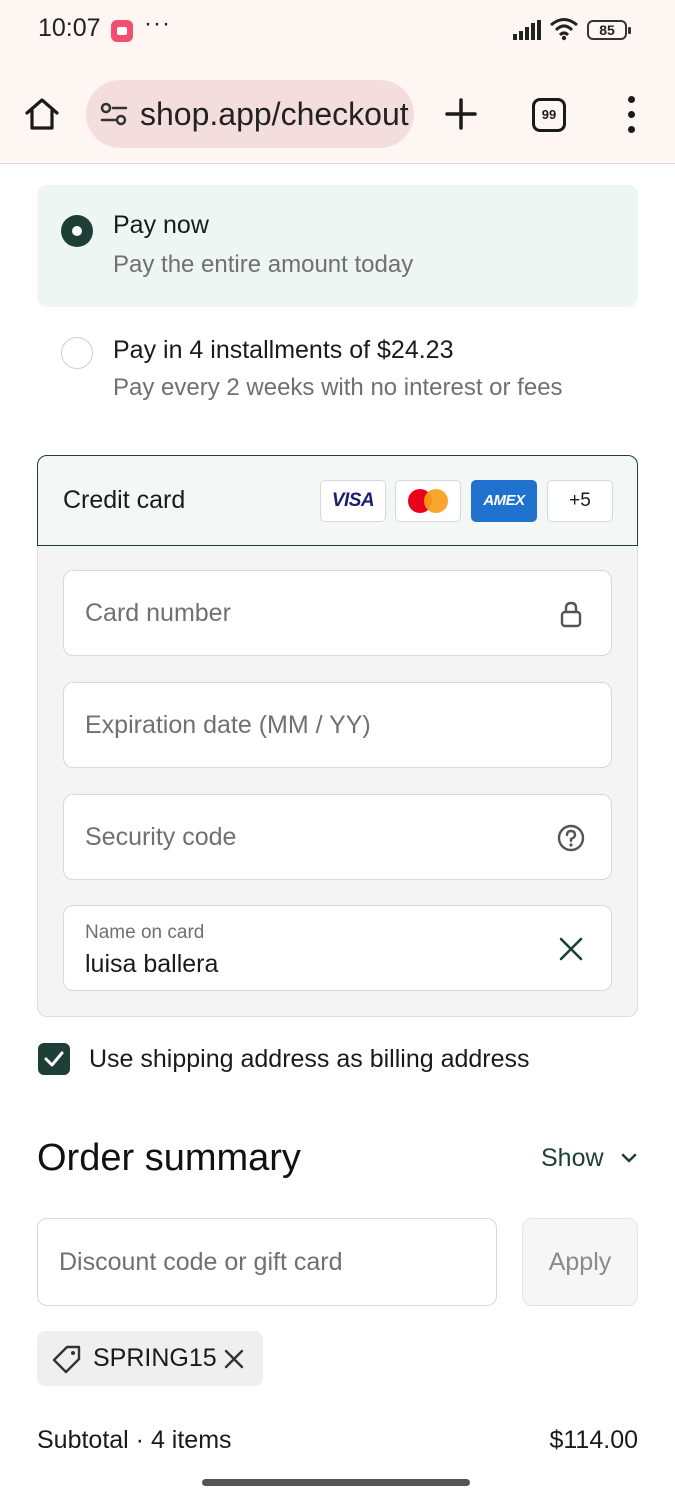  What do you see at coordinates (234, 1359) in the screenshot?
I see `remove-discount-icon` at bounding box center [234, 1359].